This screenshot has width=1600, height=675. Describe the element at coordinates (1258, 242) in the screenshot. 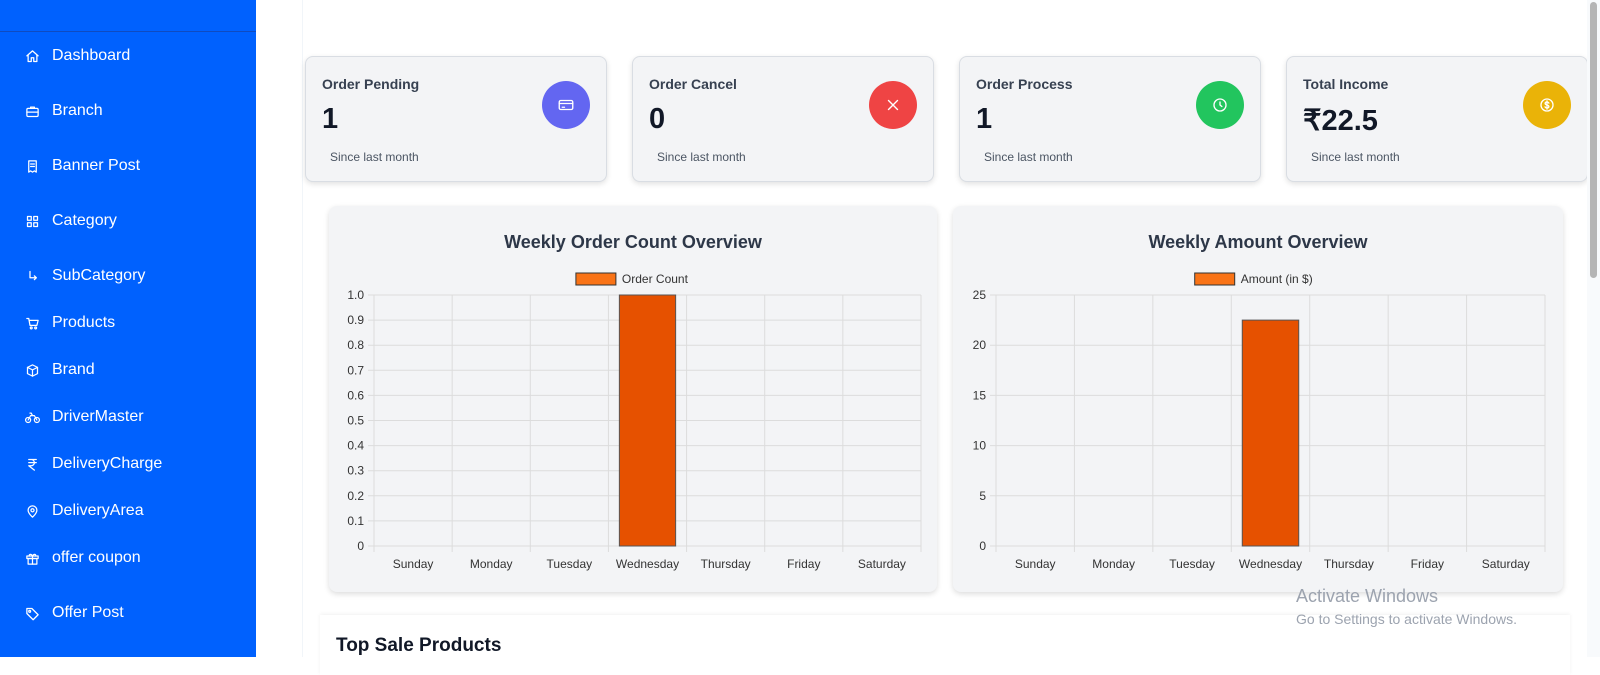

I see `chart-title: Weekly Amount Overview` at that location.